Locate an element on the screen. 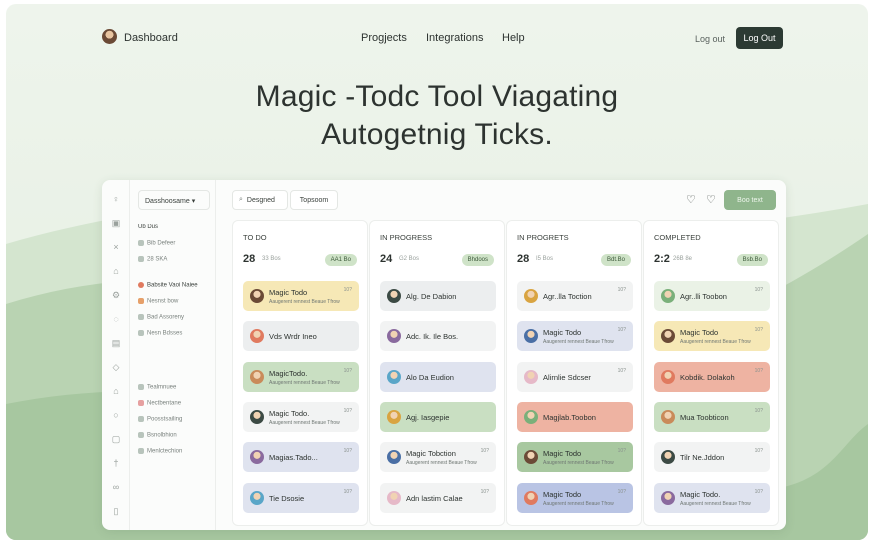 The height and width of the screenshot is (544, 874). chat-icon: ▢ is located at coordinates (116, 439).